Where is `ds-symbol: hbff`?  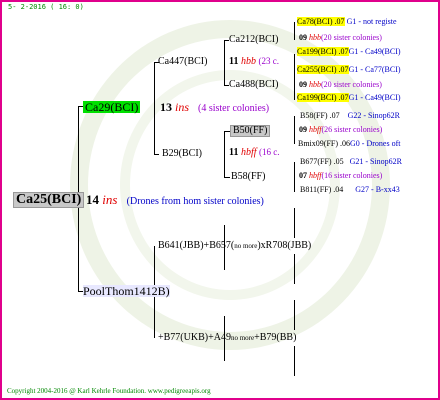 ds-symbol: hbff is located at coordinates (248, 152).